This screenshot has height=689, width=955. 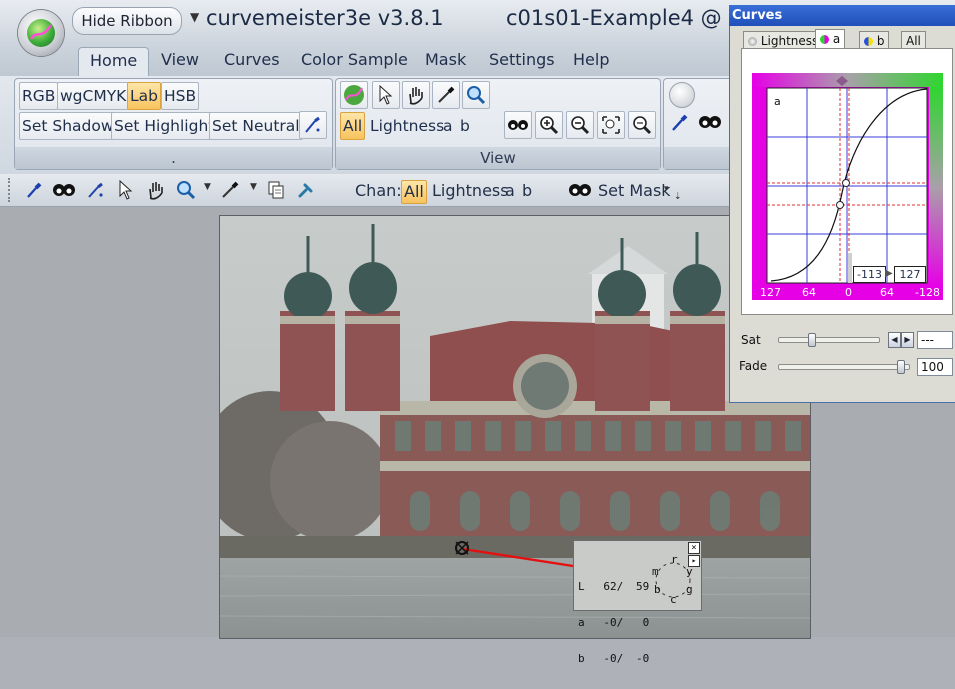 What do you see at coordinates (64, 190) in the screenshot?
I see `mask-tool-icon` at bounding box center [64, 190].